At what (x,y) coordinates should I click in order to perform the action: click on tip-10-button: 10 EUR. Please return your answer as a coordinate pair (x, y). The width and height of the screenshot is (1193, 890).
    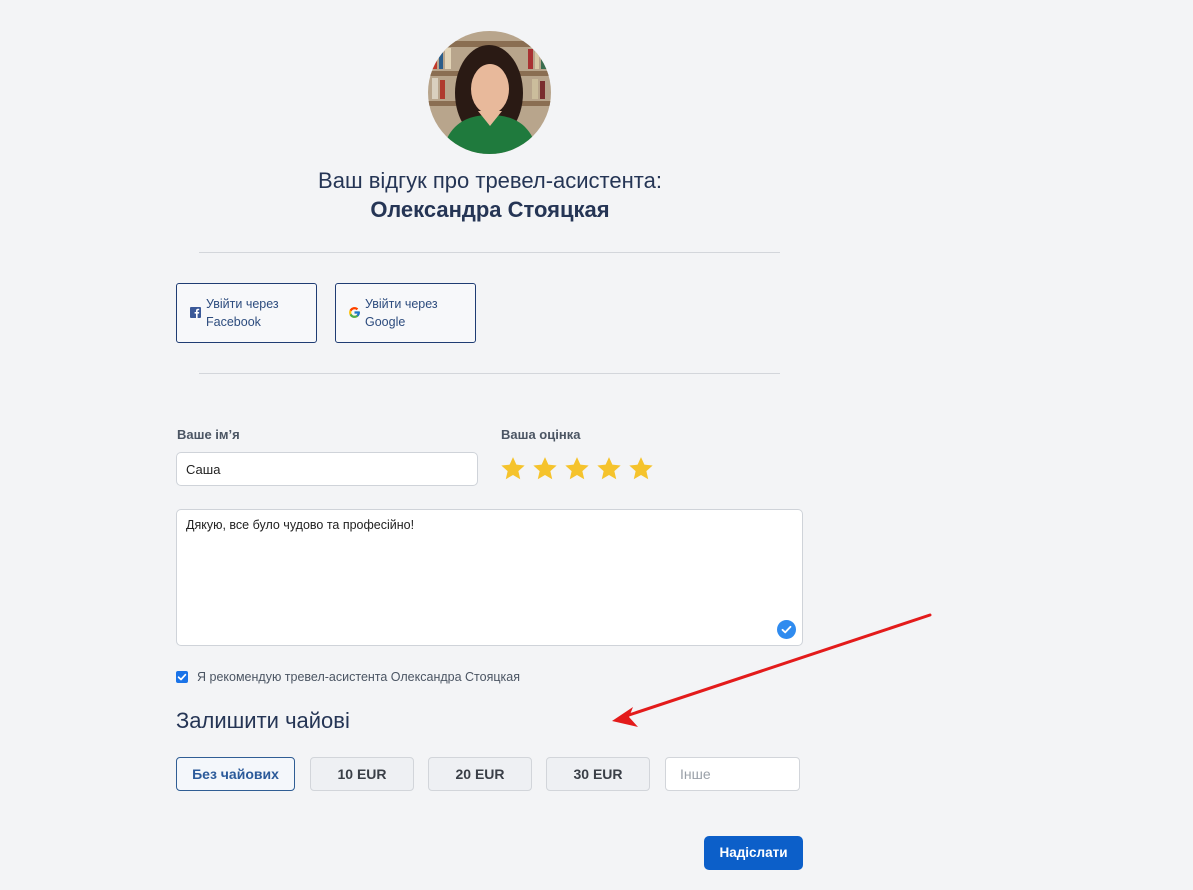
    Looking at the image, I should click on (362, 774).